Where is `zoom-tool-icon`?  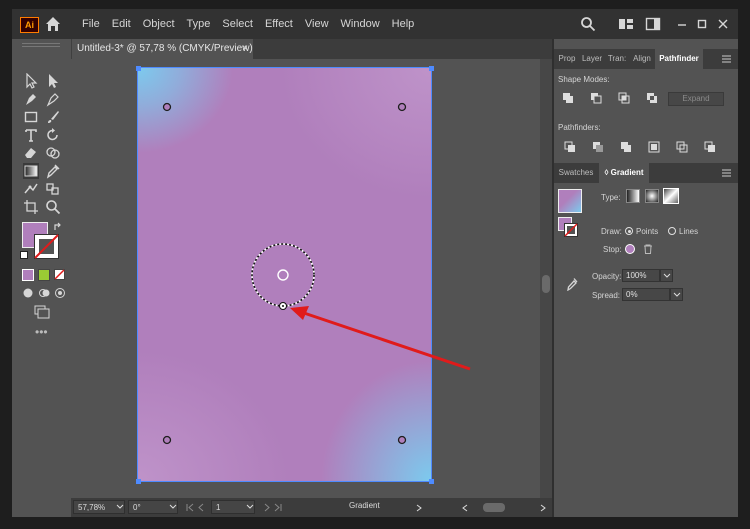
zoom-tool-icon is located at coordinates (53, 207).